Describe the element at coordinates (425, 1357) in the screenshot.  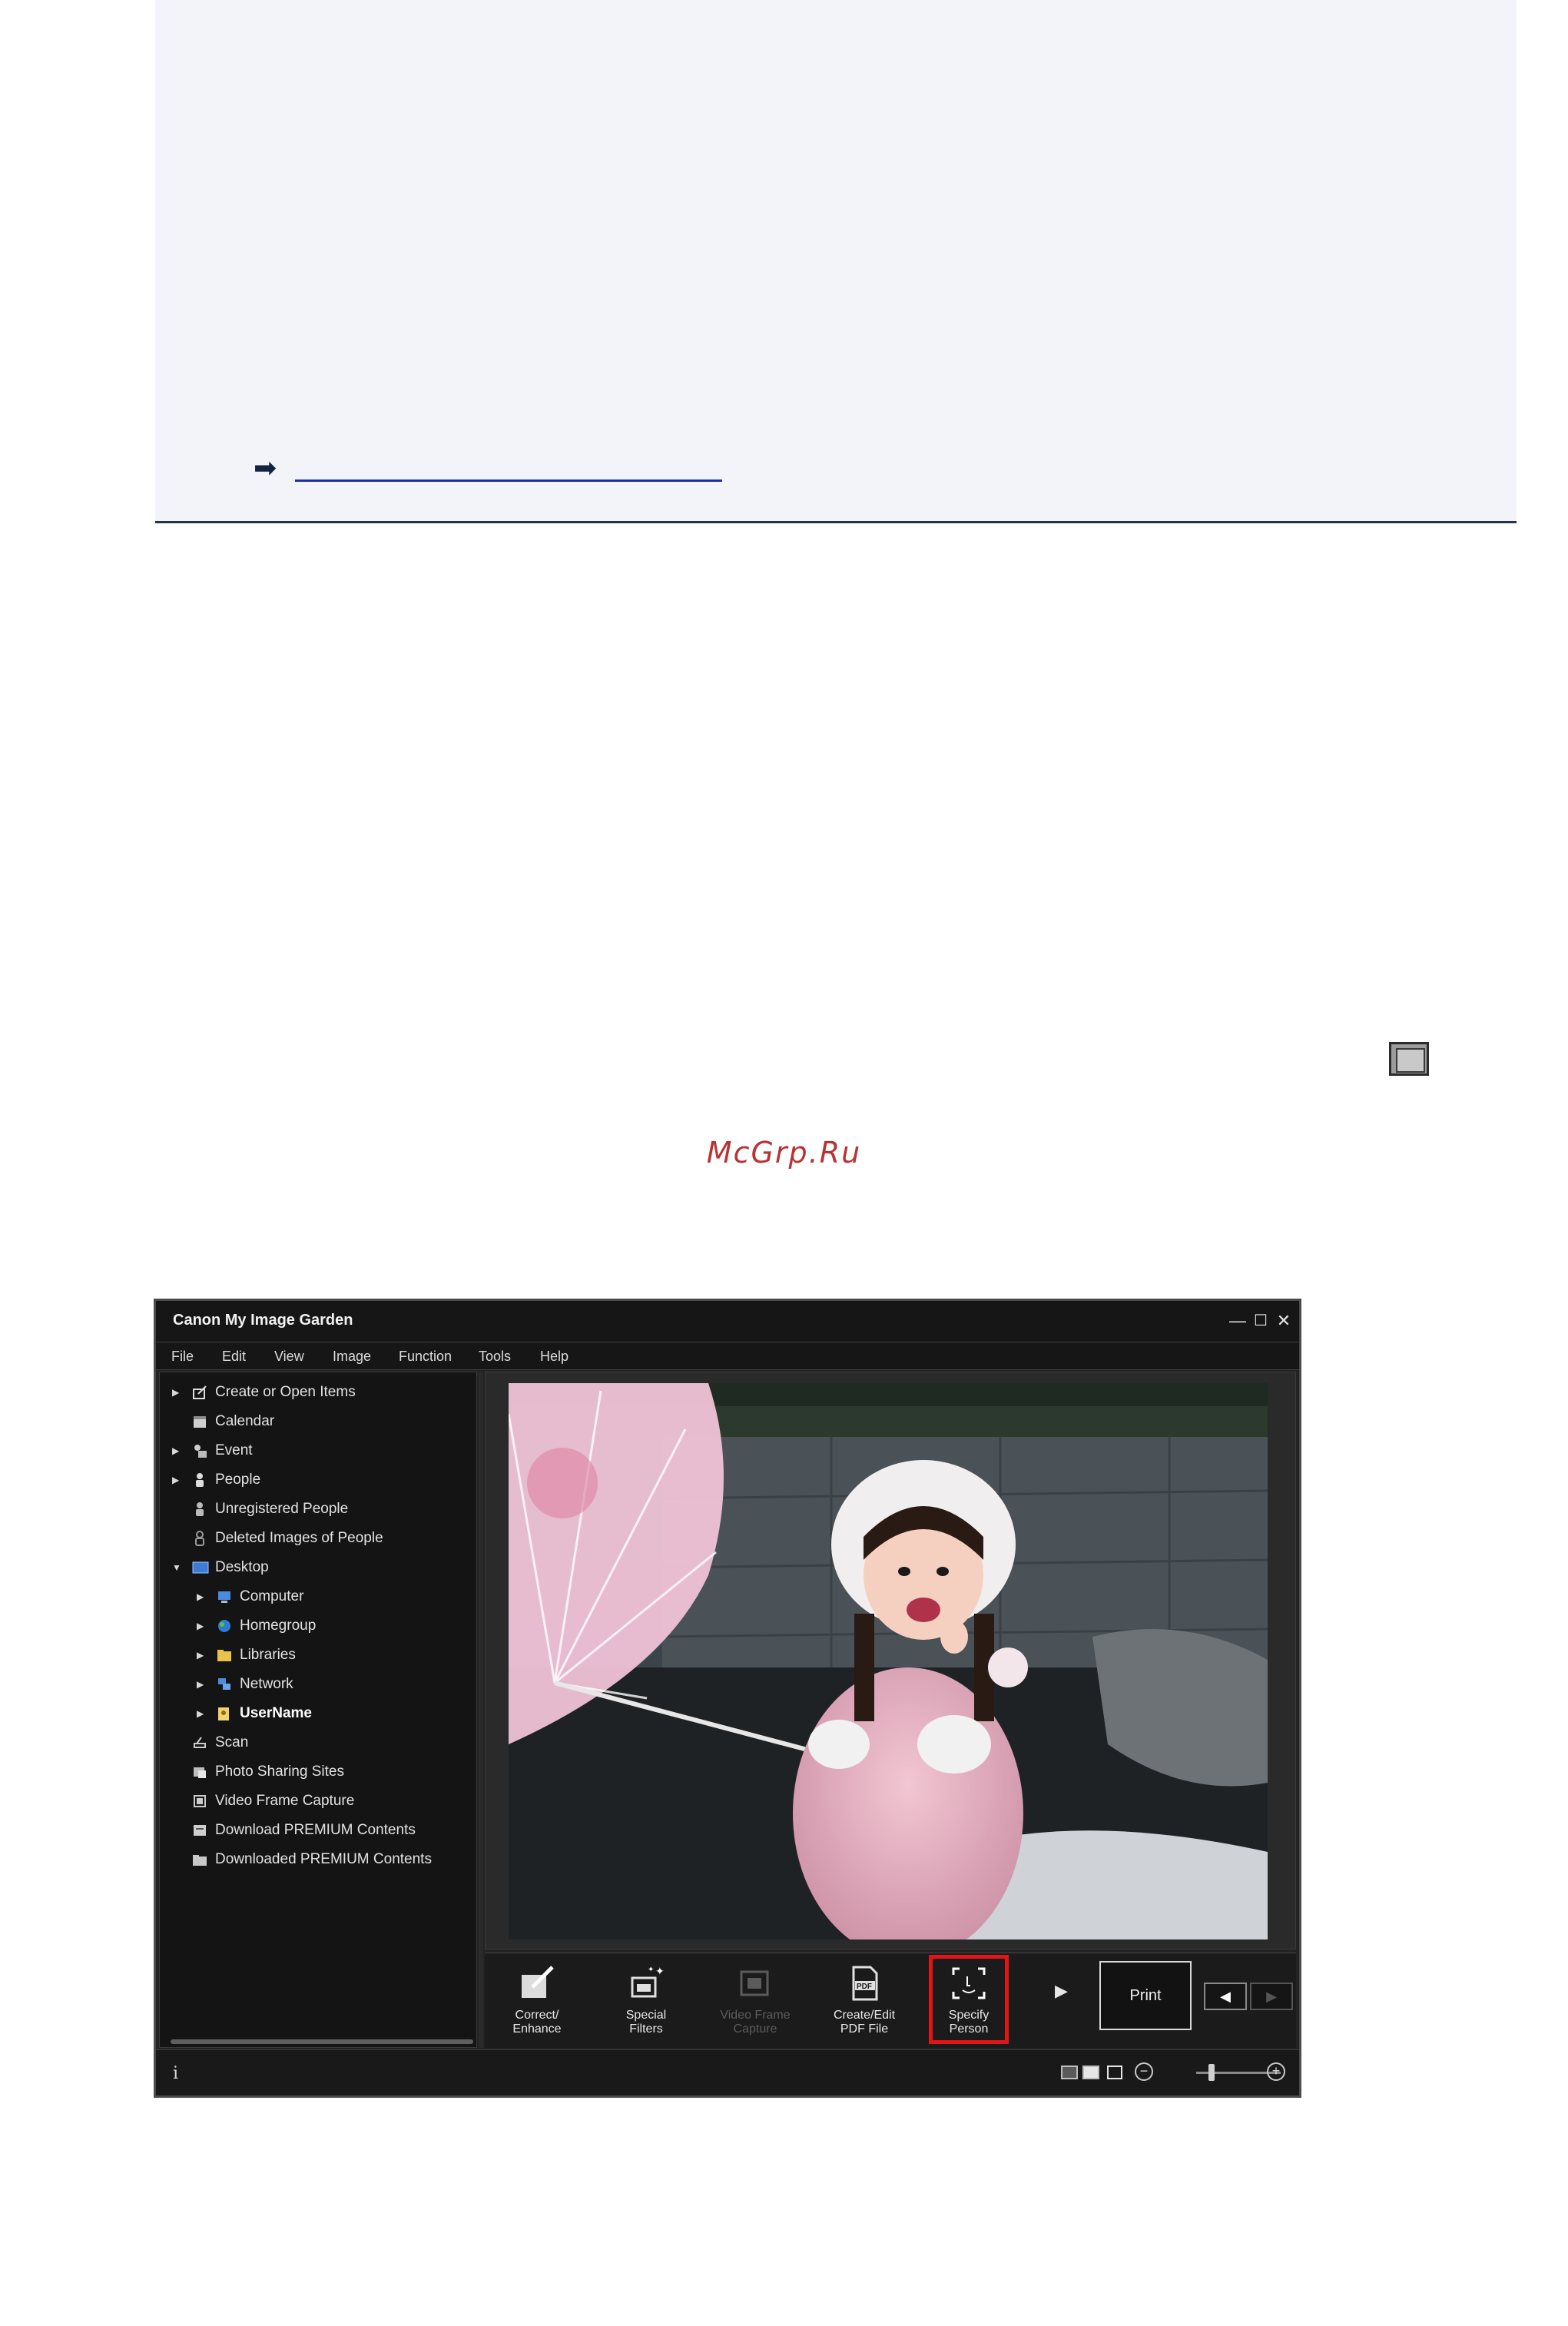
I see `menu-function: Function` at that location.